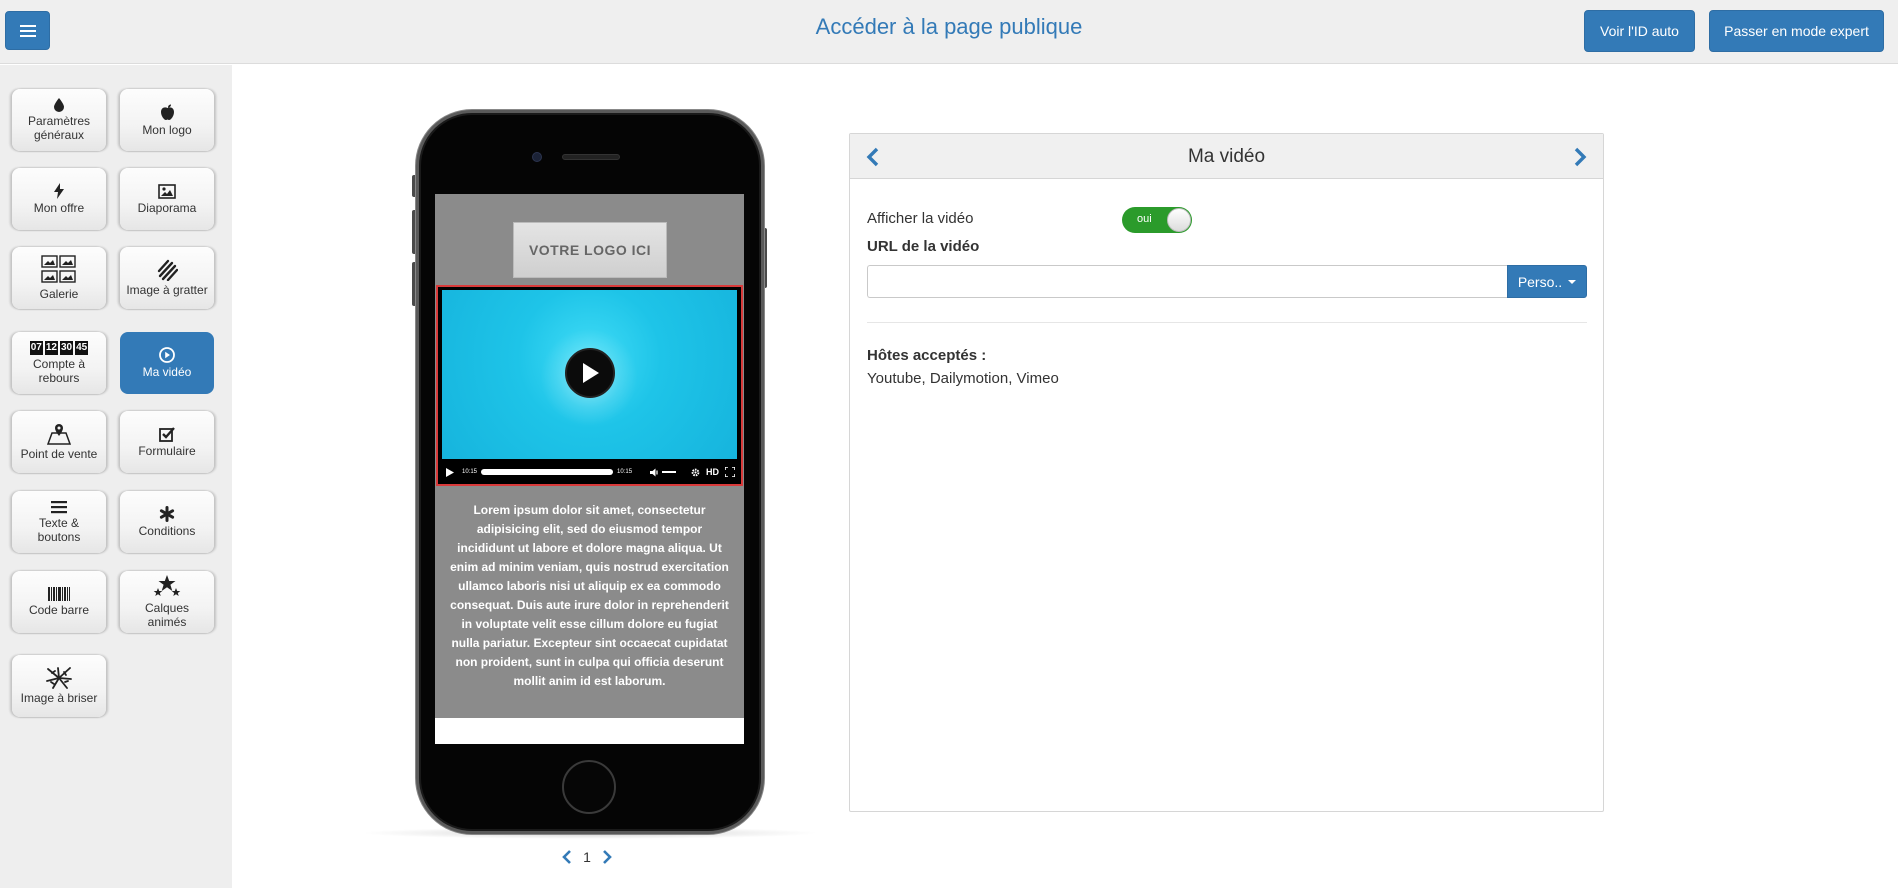  What do you see at coordinates (167, 451) in the screenshot?
I see `sidebar-item-label: Formulaire` at bounding box center [167, 451].